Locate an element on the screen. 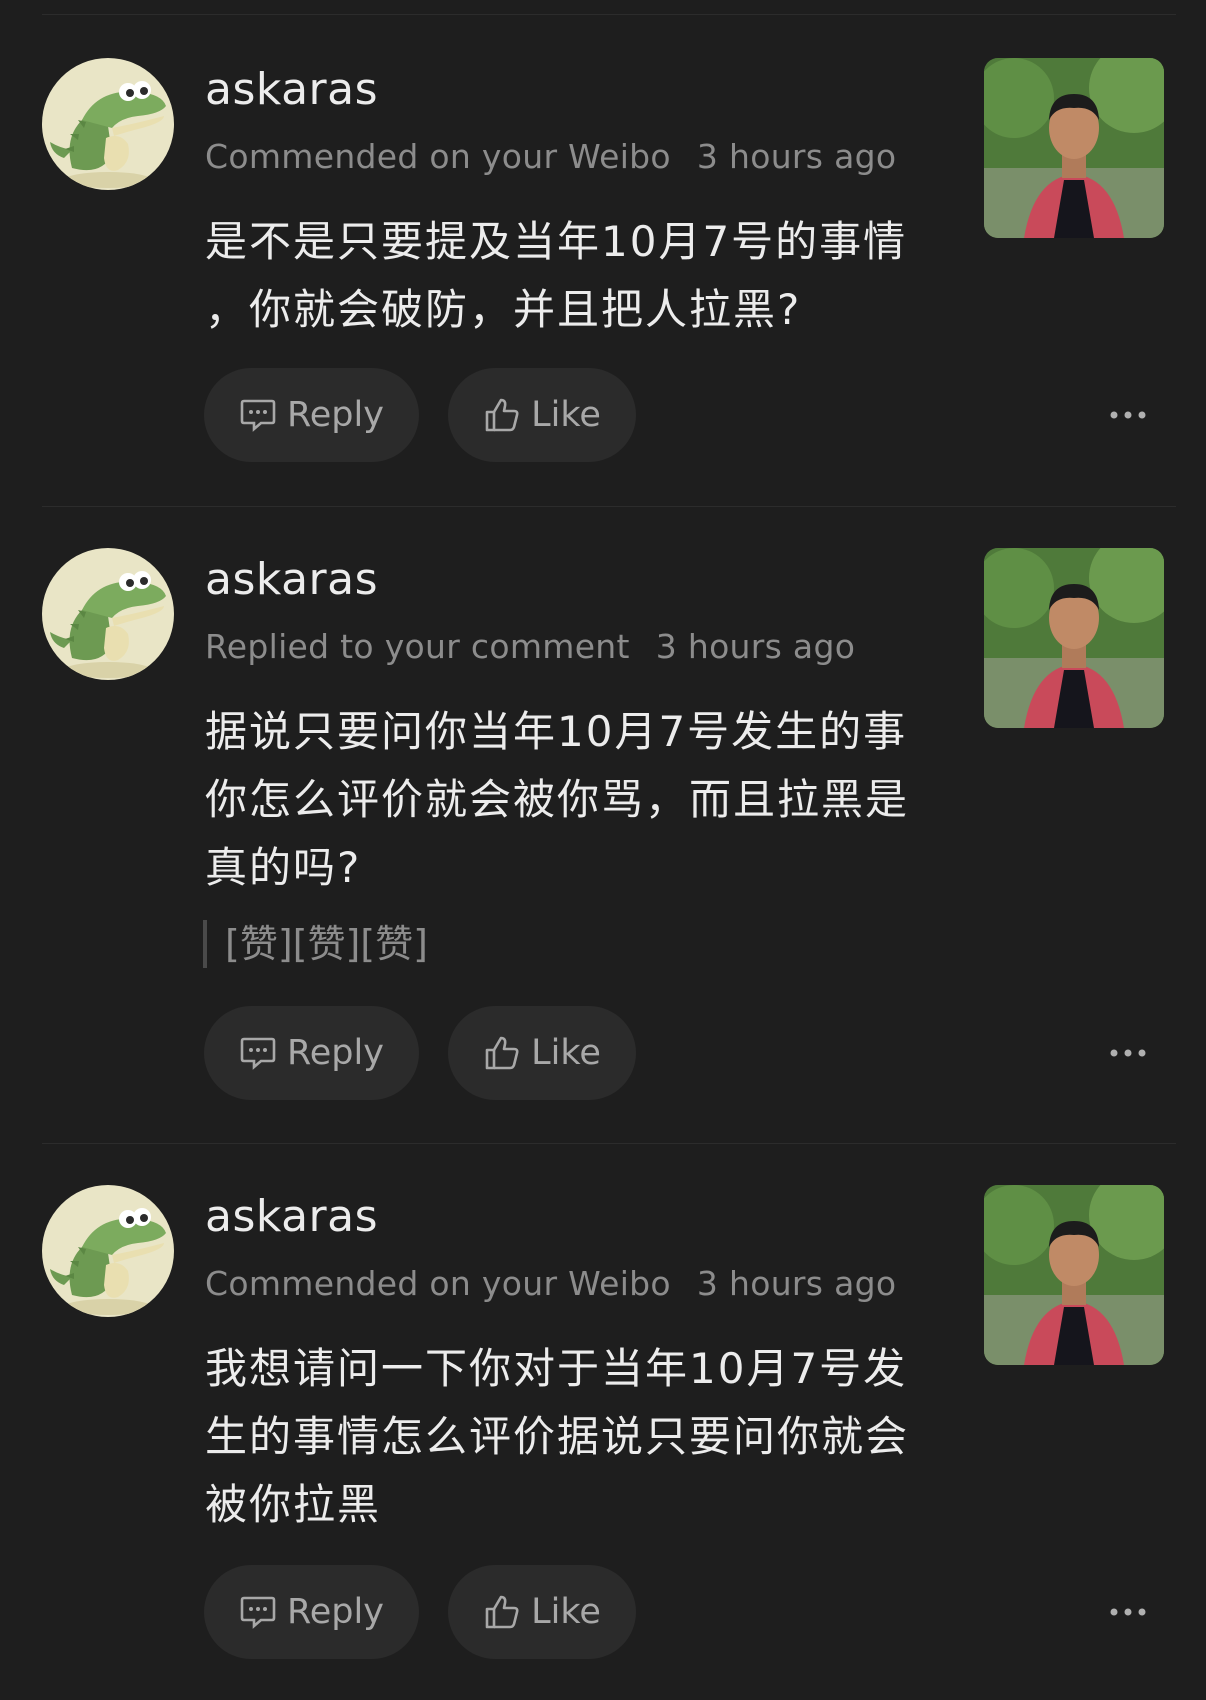  comment-line: 是不是只要提及当年10月7号的事情 is located at coordinates (556, 241).